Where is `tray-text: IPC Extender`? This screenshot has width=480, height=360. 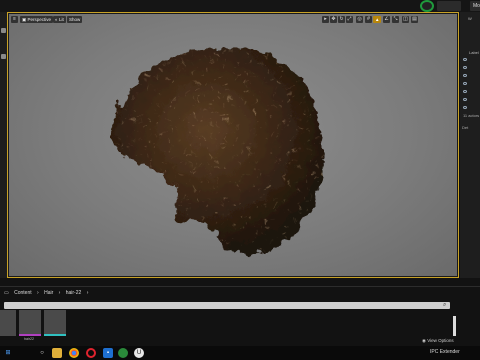
tray-text: IPC Extender is located at coordinates (445, 352).